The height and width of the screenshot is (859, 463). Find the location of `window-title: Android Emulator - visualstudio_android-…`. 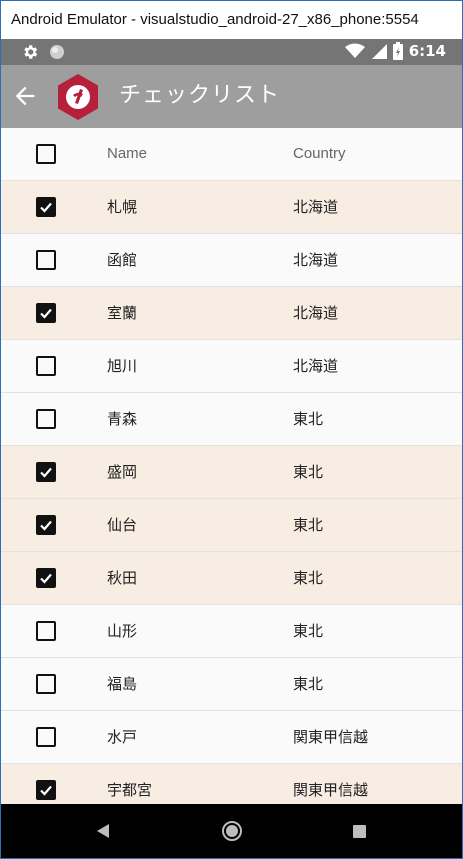

window-title: Android Emulator - visualstudio_android-… is located at coordinates (231, 20).